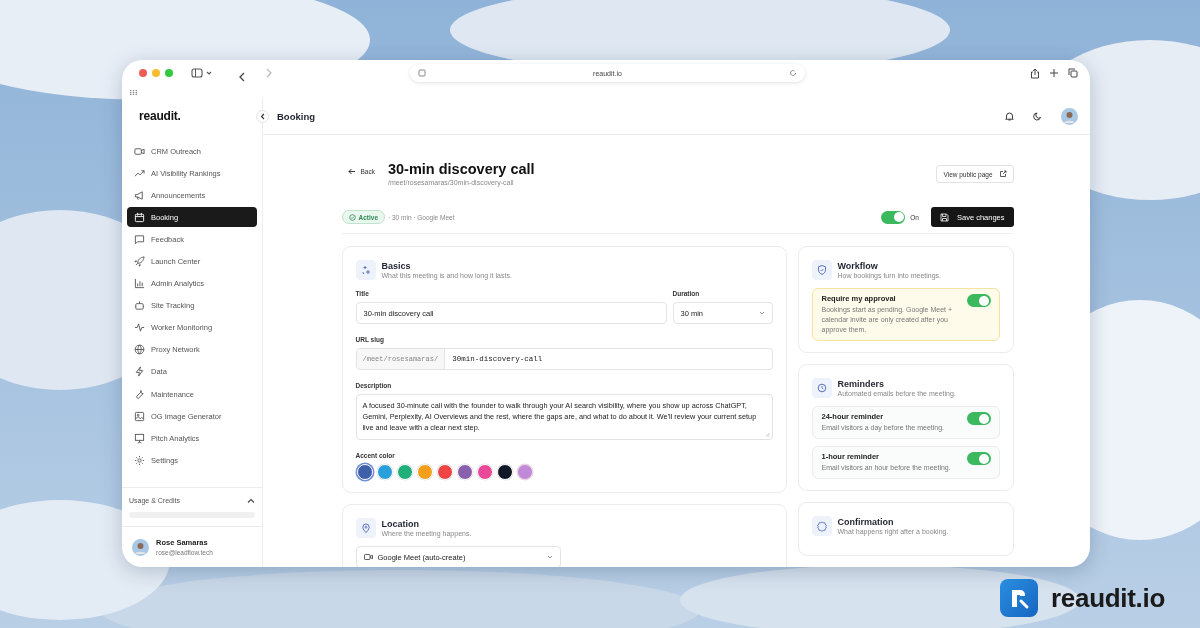  What do you see at coordinates (861, 384) in the screenshot?
I see `card-title: Reminders` at bounding box center [861, 384].